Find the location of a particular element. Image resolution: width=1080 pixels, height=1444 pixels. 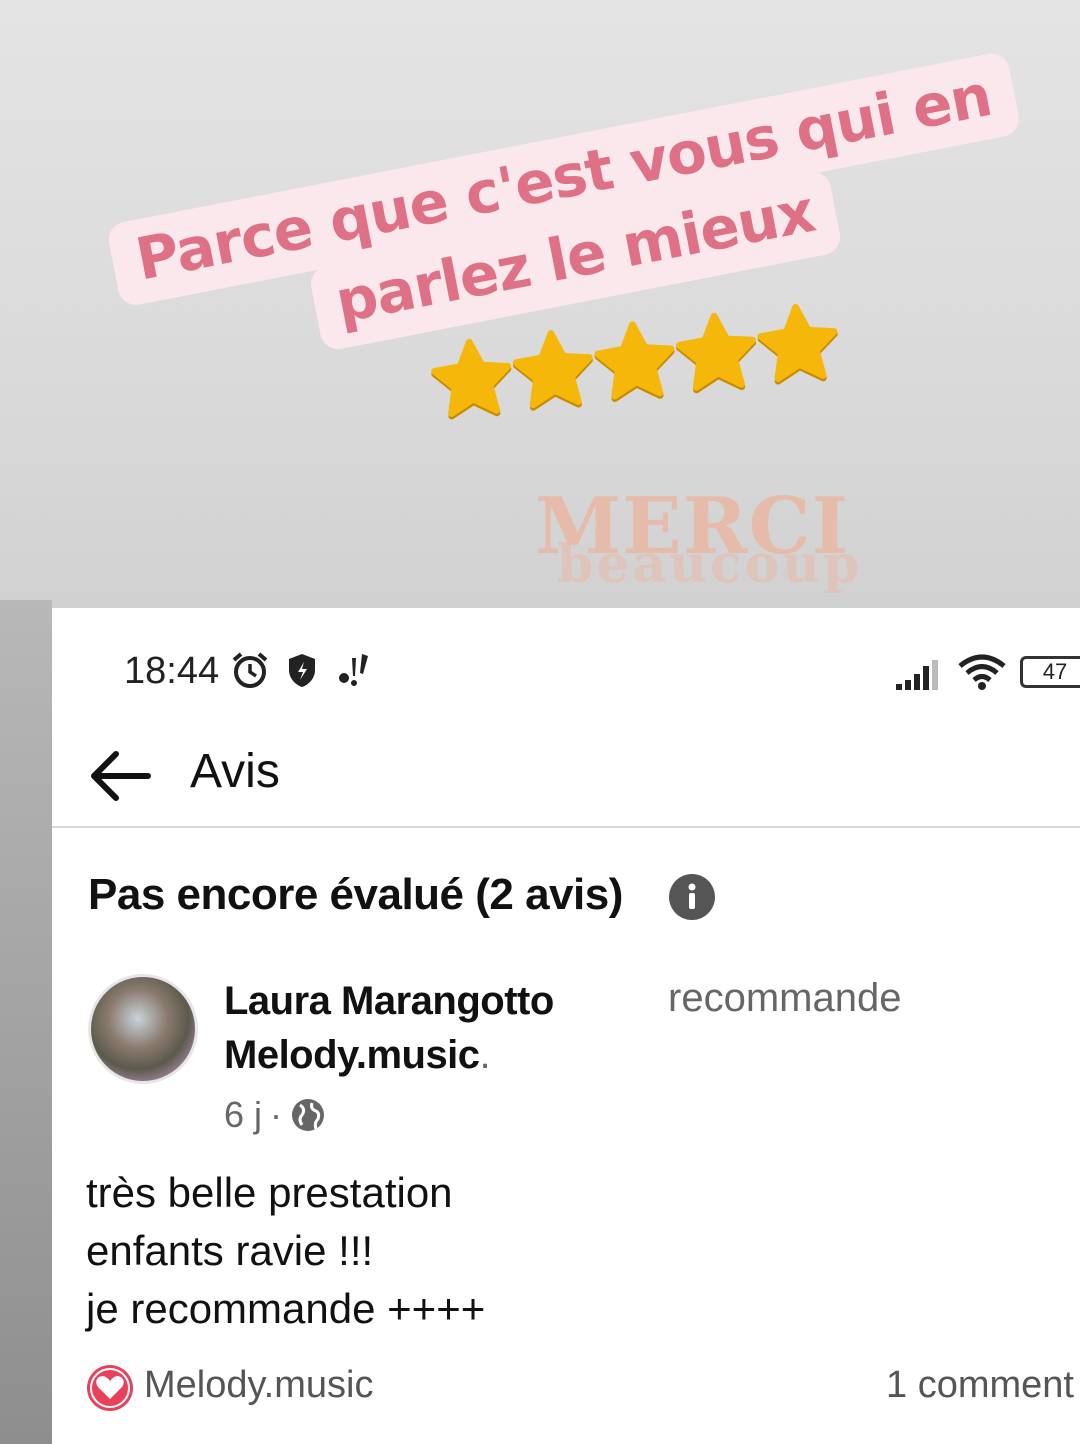

review-author: Laura Marangotto Melody.music. is located at coordinates (389, 1028).